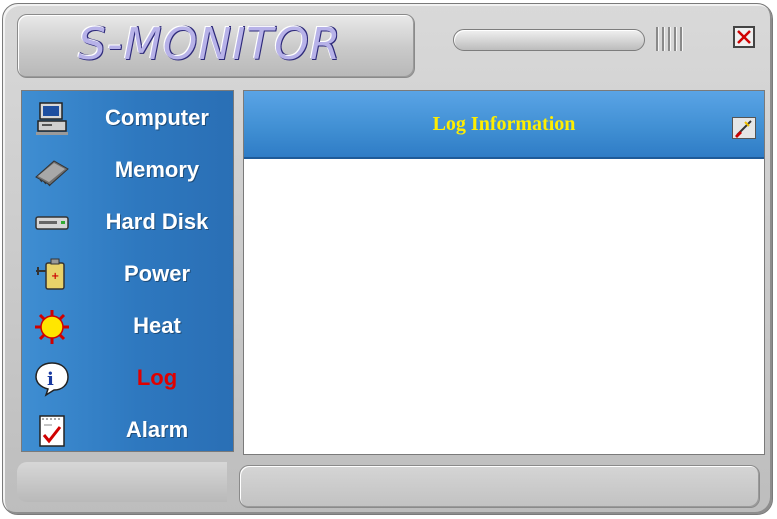  Describe the element at coordinates (157, 377) in the screenshot. I see `sidebar-item-label: Log` at that location.